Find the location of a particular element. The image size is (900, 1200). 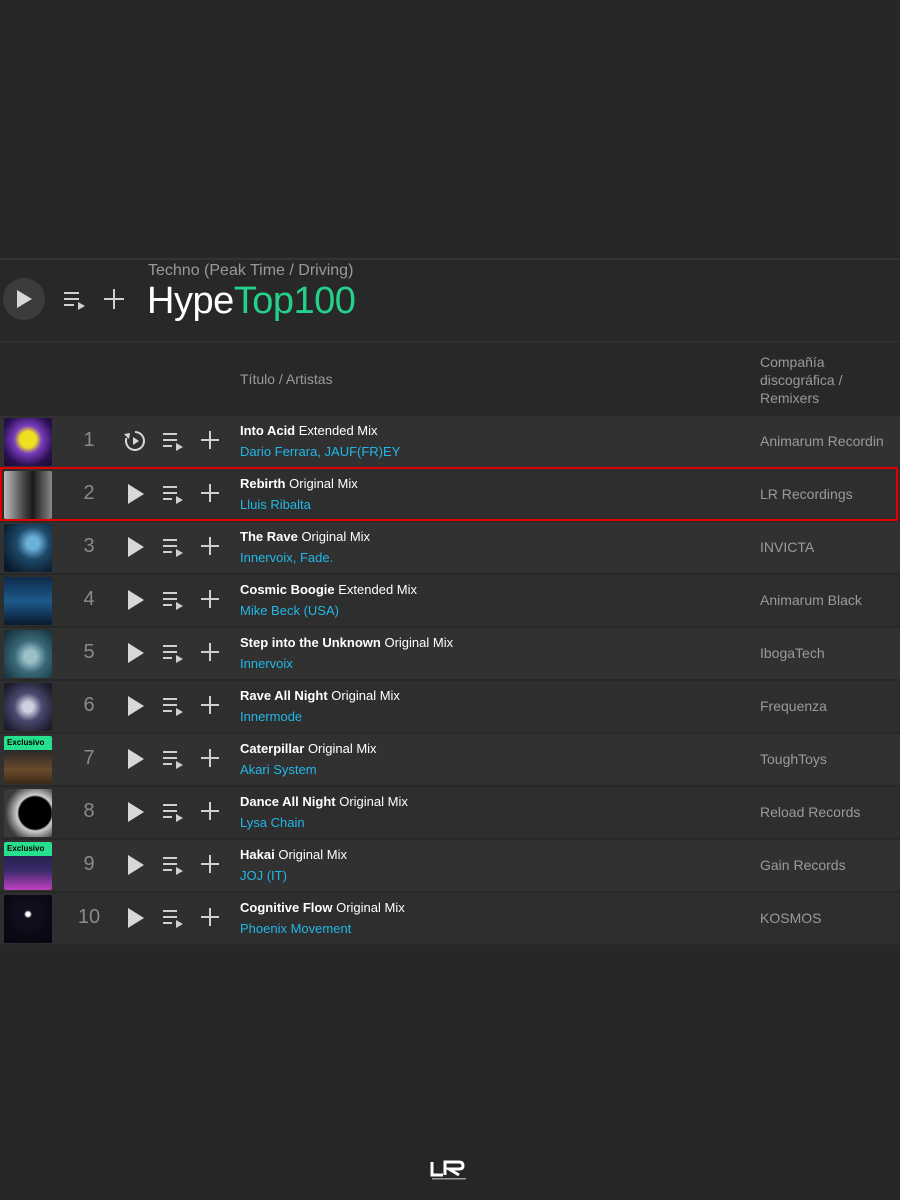

record-label: INVICTA is located at coordinates (830, 547).